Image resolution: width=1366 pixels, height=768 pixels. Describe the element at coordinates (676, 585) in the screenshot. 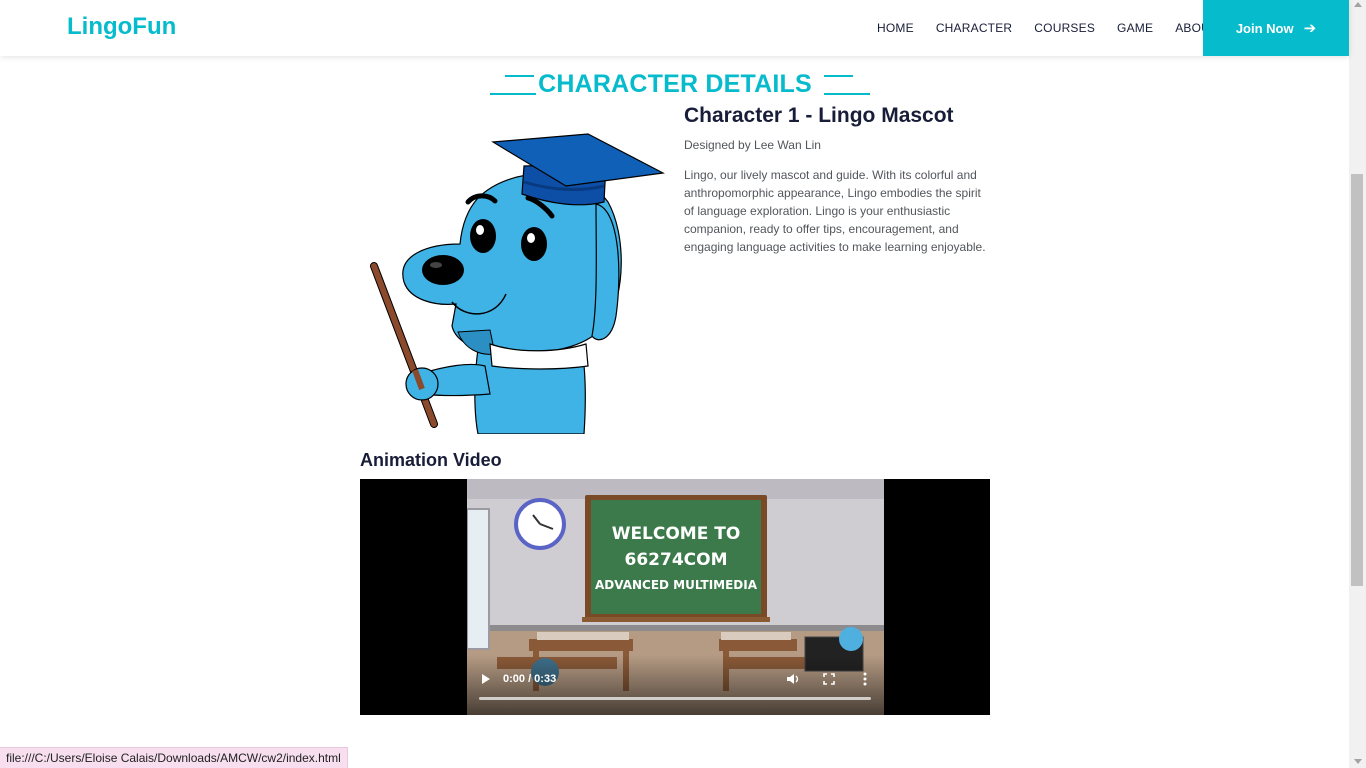

I see `board-line-3: ADVANCED MULTIMEDIA` at that location.